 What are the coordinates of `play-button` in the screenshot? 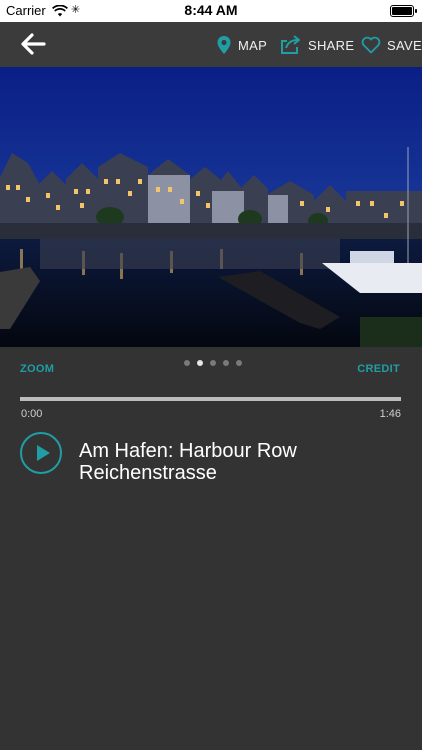 It's located at (41, 453).